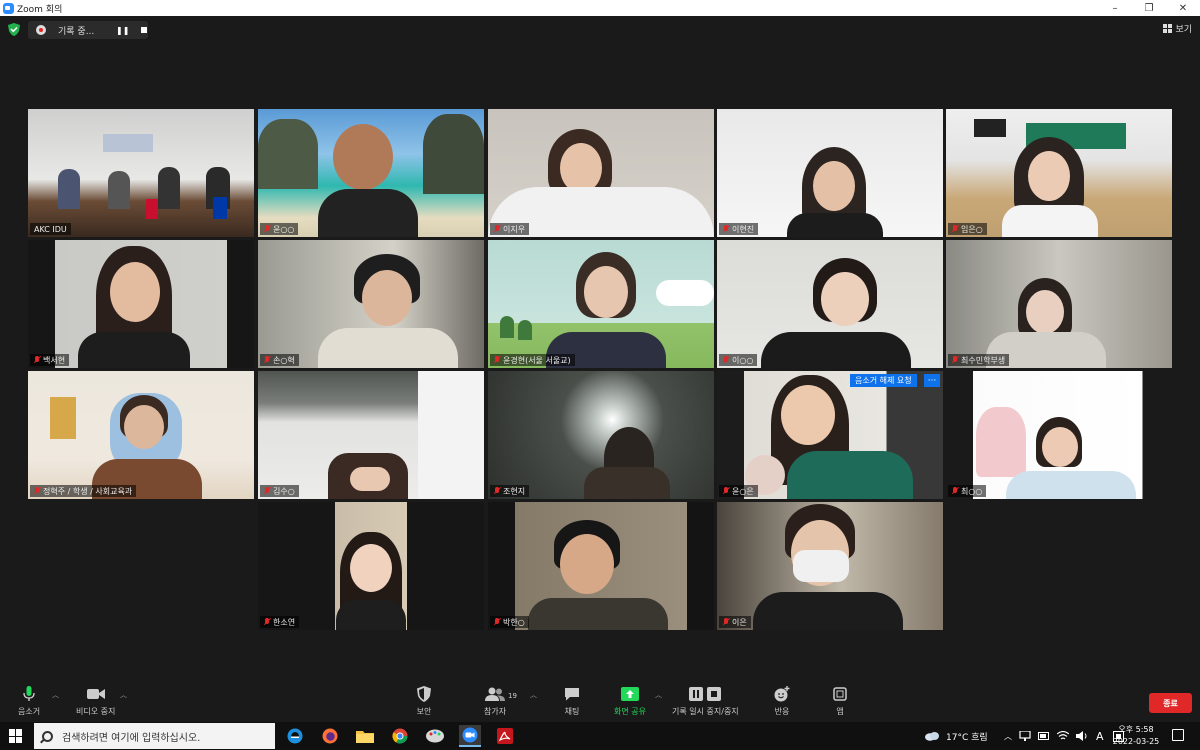 The image size is (1200, 750). Describe the element at coordinates (122, 30) in the screenshot. I see `pause-record-icon: ❚❚` at that location.